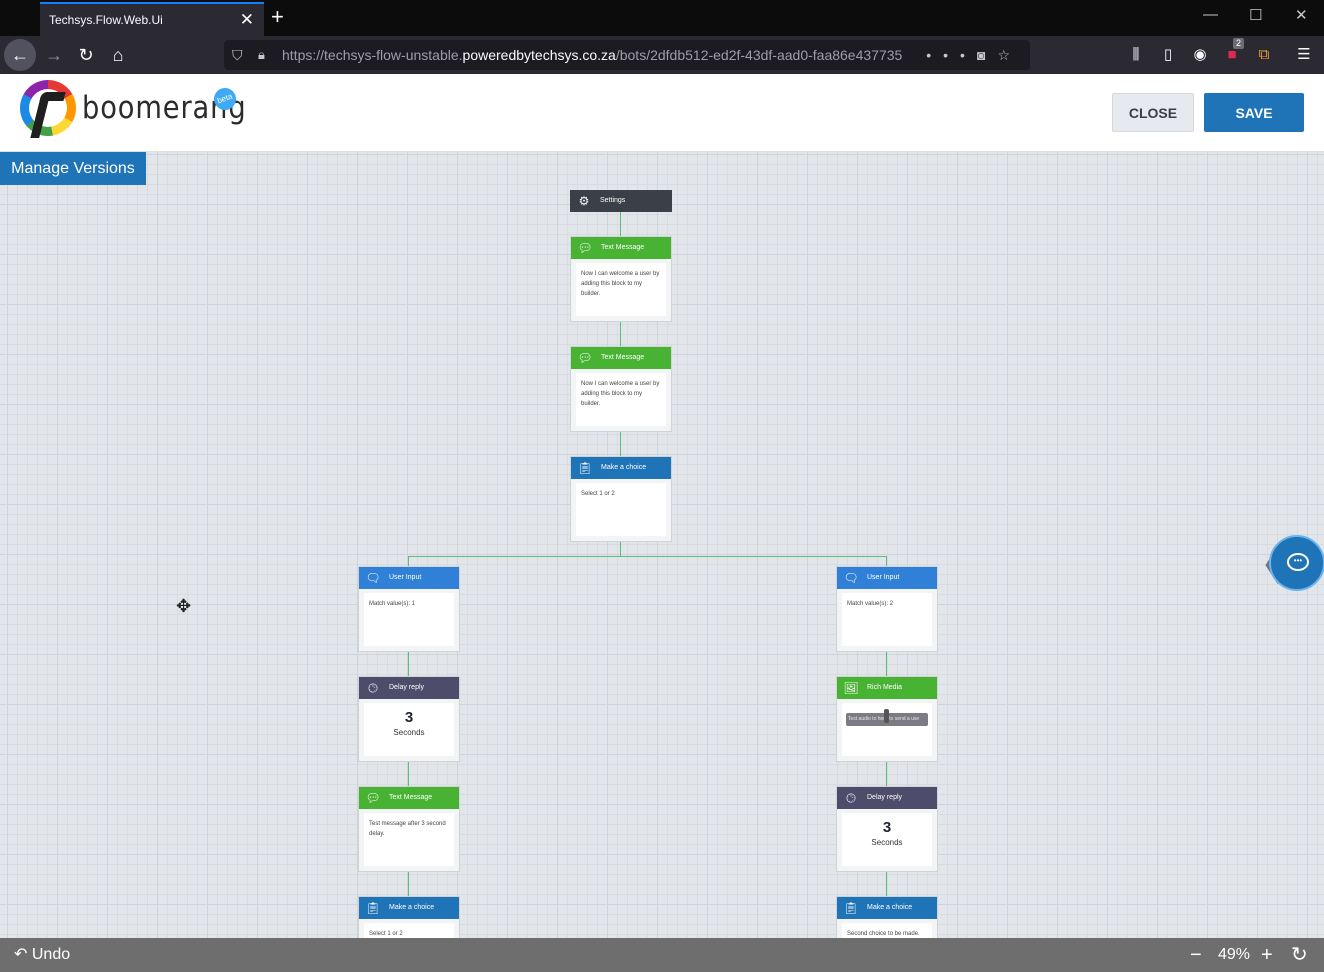 The width and height of the screenshot is (1324, 972). What do you see at coordinates (1239, 43) in the screenshot?
I see `extension-badge: 2` at bounding box center [1239, 43].